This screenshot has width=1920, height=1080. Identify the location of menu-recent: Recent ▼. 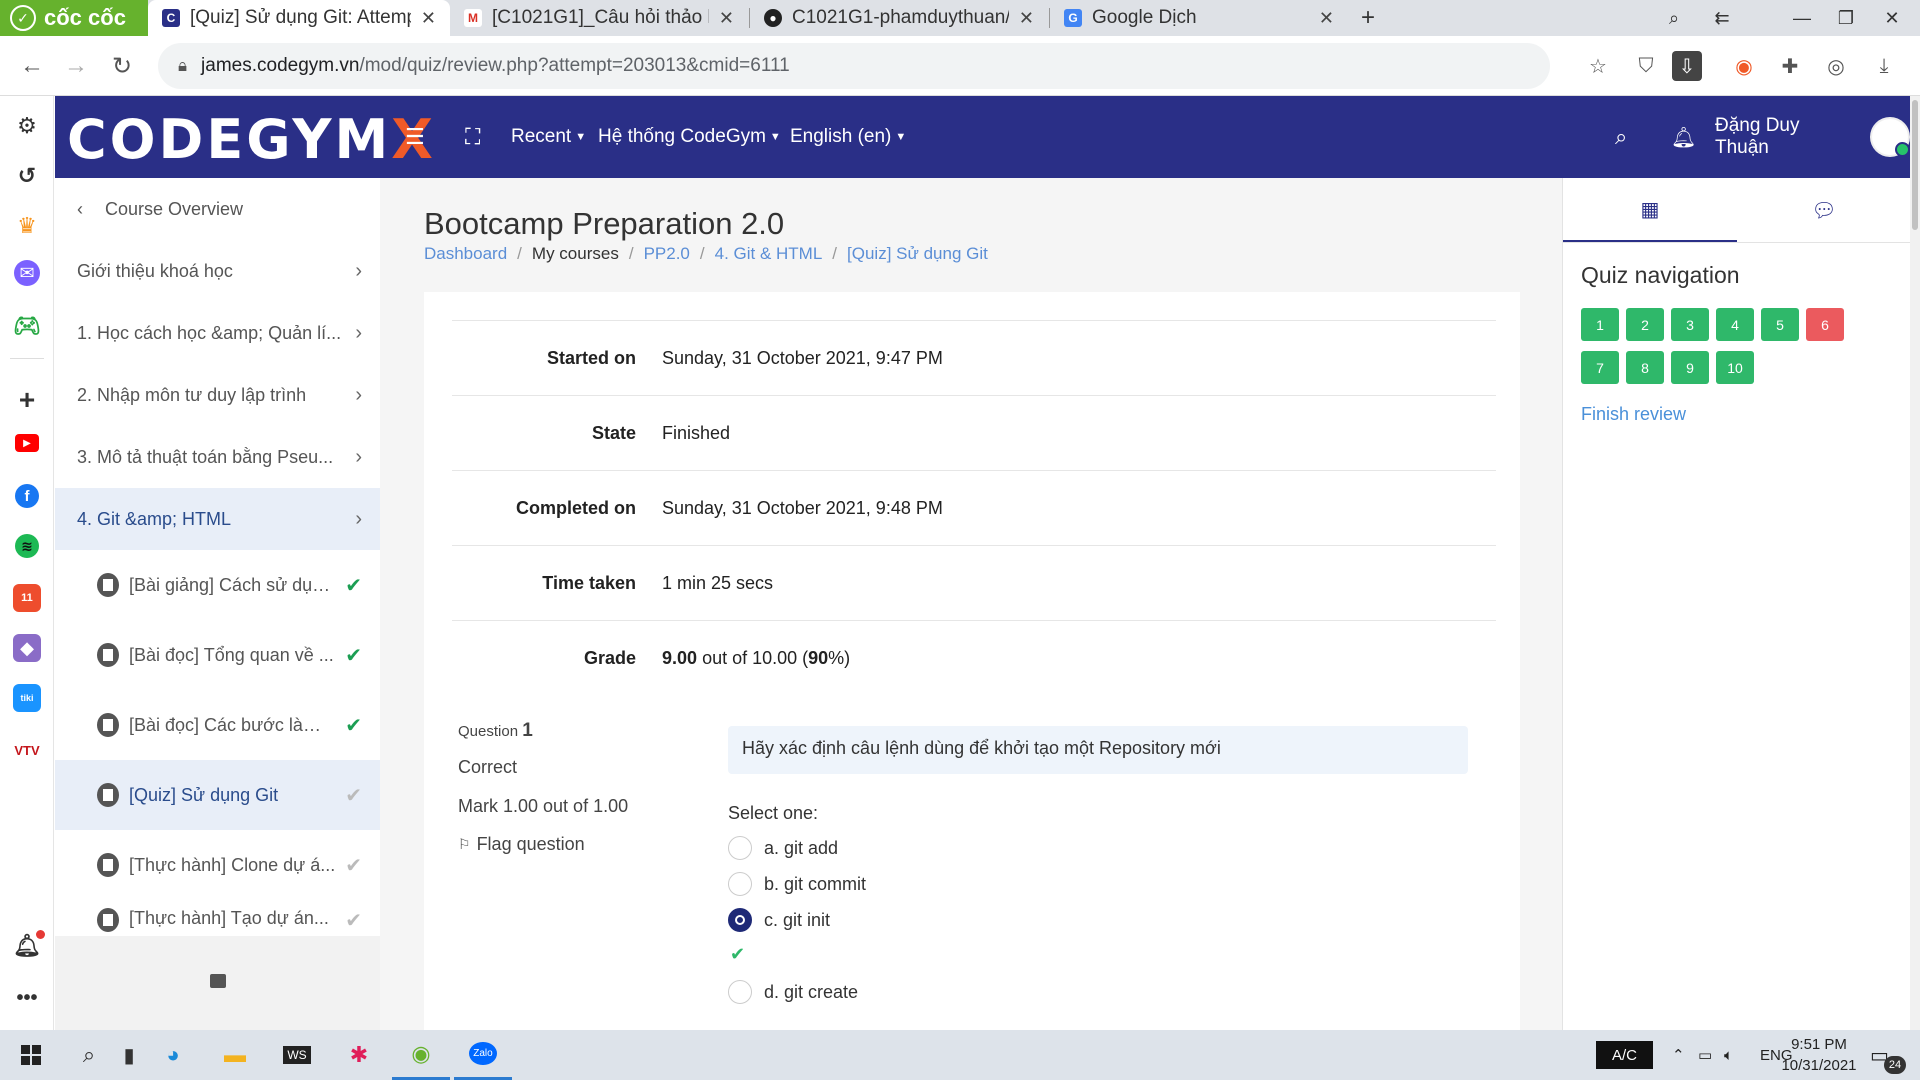
(548, 137).